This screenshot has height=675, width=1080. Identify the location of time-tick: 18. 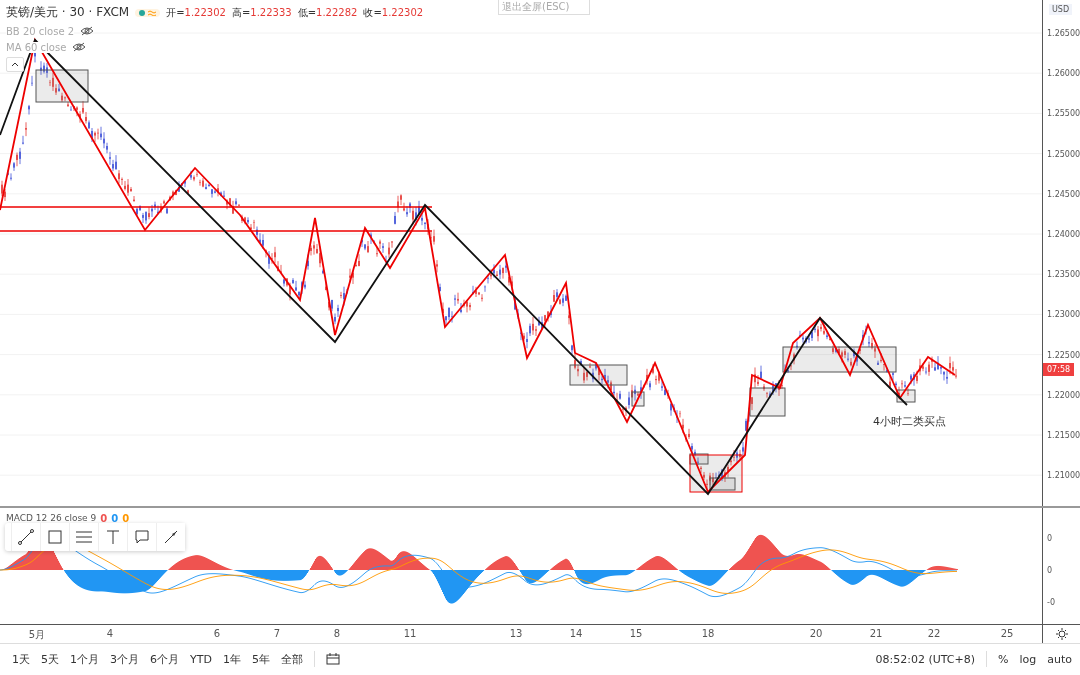
(708, 633).